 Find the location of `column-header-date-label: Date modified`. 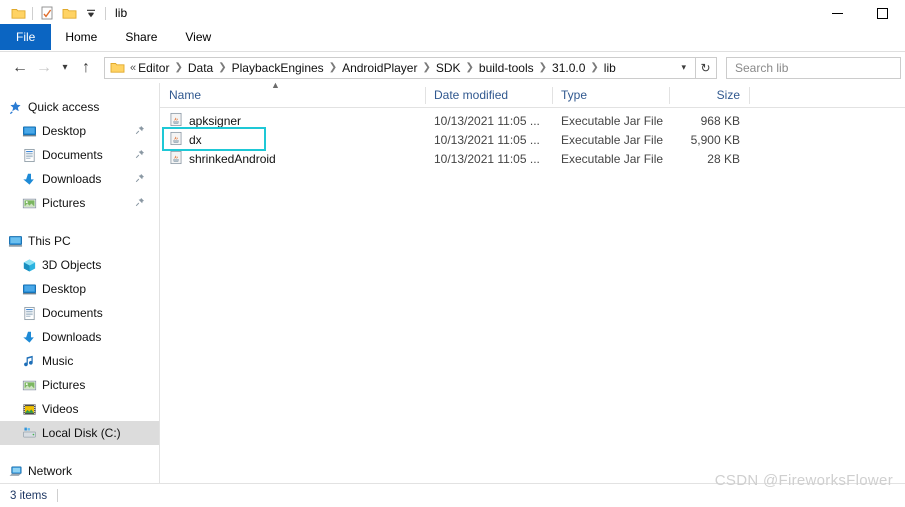

column-header-date-label: Date modified is located at coordinates (471, 95).